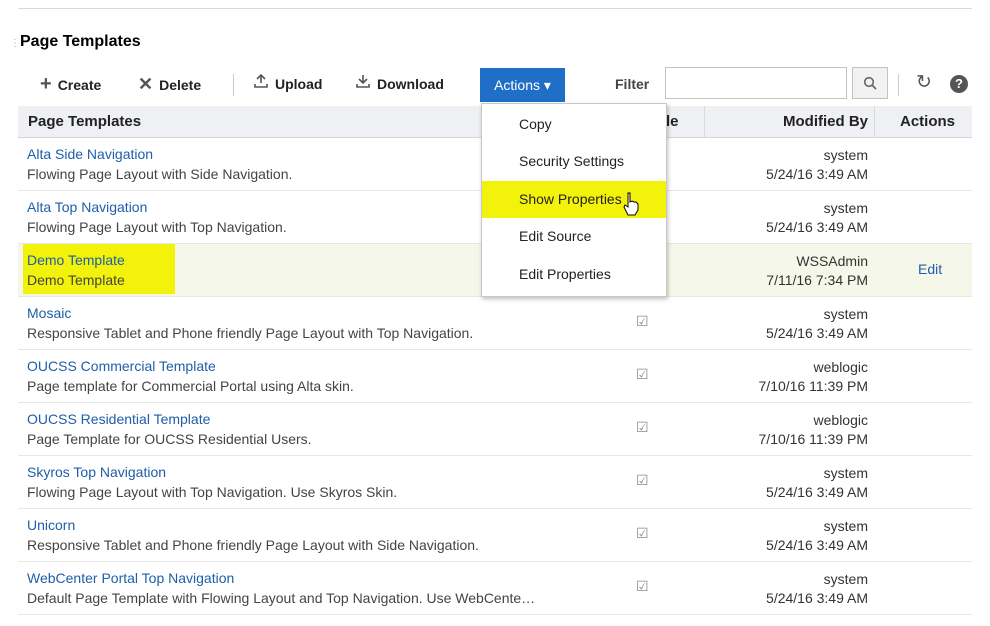  Describe the element at coordinates (928, 121) in the screenshot. I see `col-header-actions: Actions` at that location.